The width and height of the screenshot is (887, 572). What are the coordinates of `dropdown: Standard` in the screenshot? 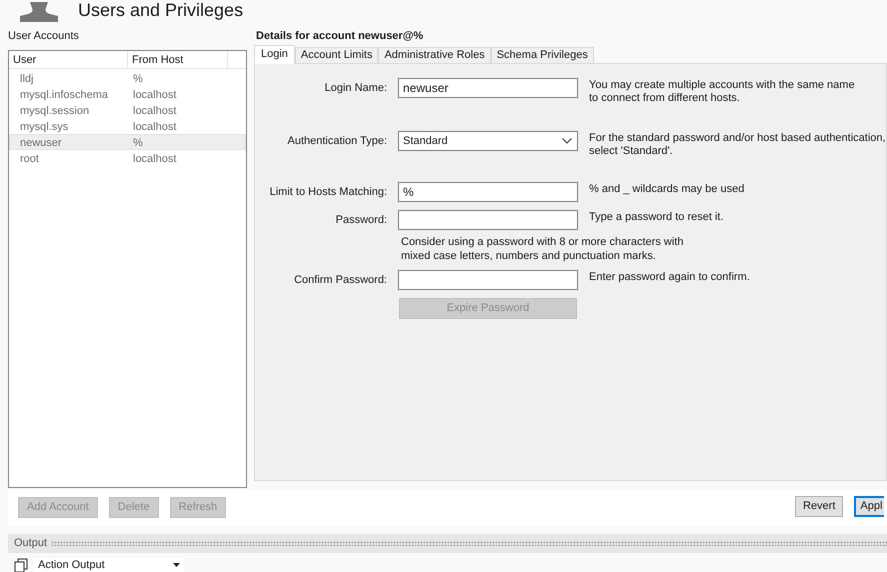 It's located at (488, 141).